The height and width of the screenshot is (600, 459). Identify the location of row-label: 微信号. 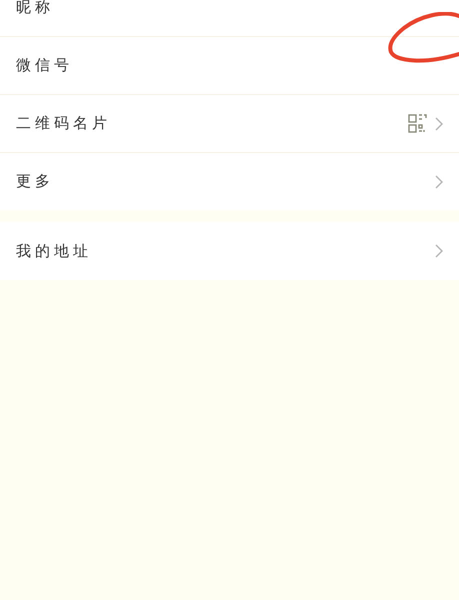
(45, 65).